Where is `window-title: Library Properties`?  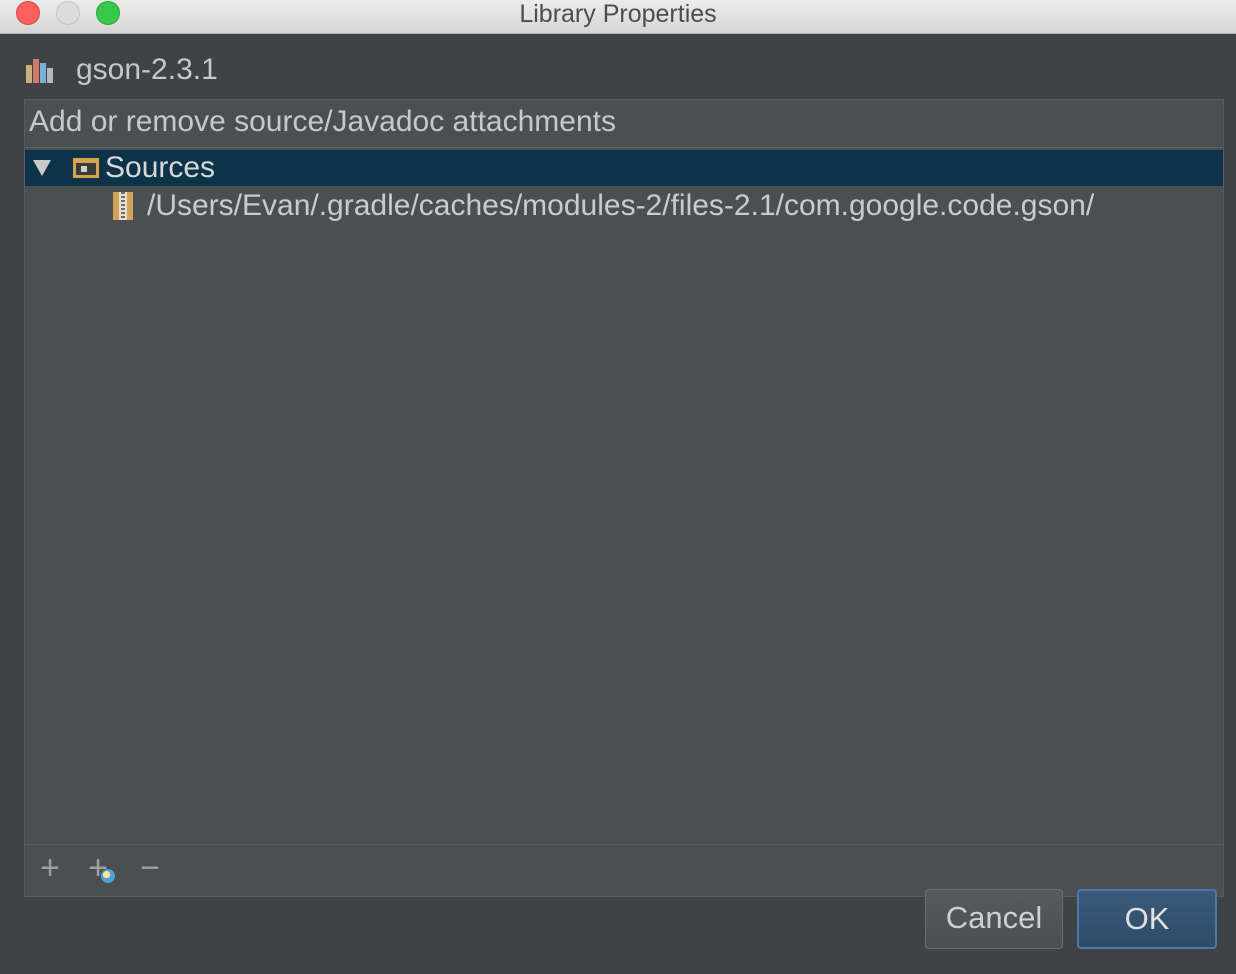 window-title: Library Properties is located at coordinates (618, 14).